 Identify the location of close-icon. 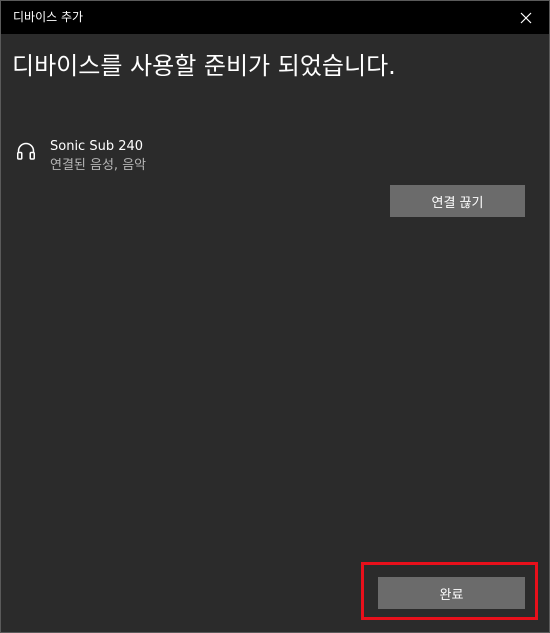
(526, 17).